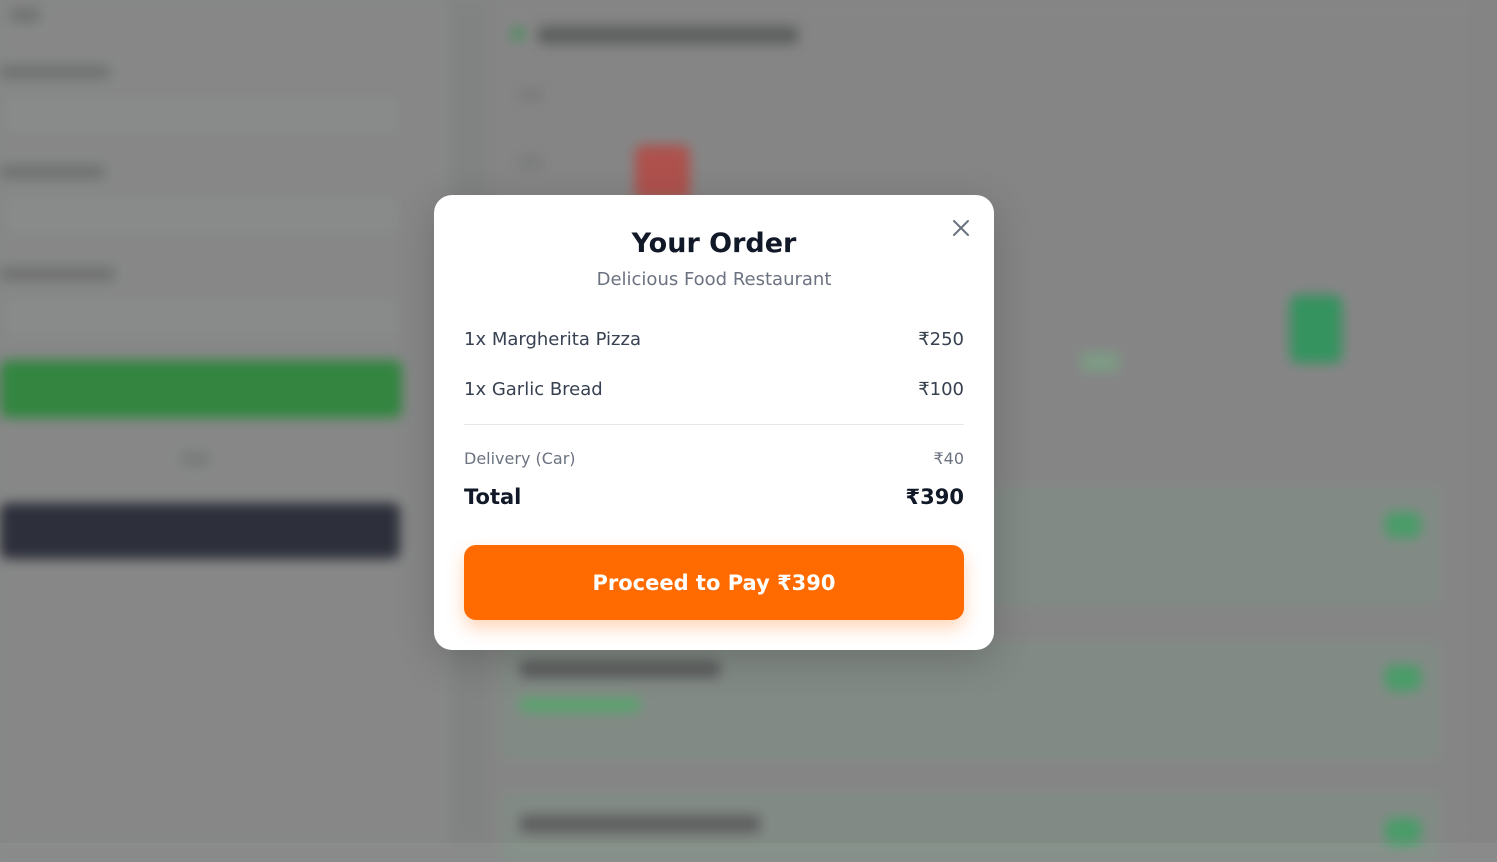 The height and width of the screenshot is (862, 1497). Describe the element at coordinates (714, 243) in the screenshot. I see `modal-title: Your Order` at that location.